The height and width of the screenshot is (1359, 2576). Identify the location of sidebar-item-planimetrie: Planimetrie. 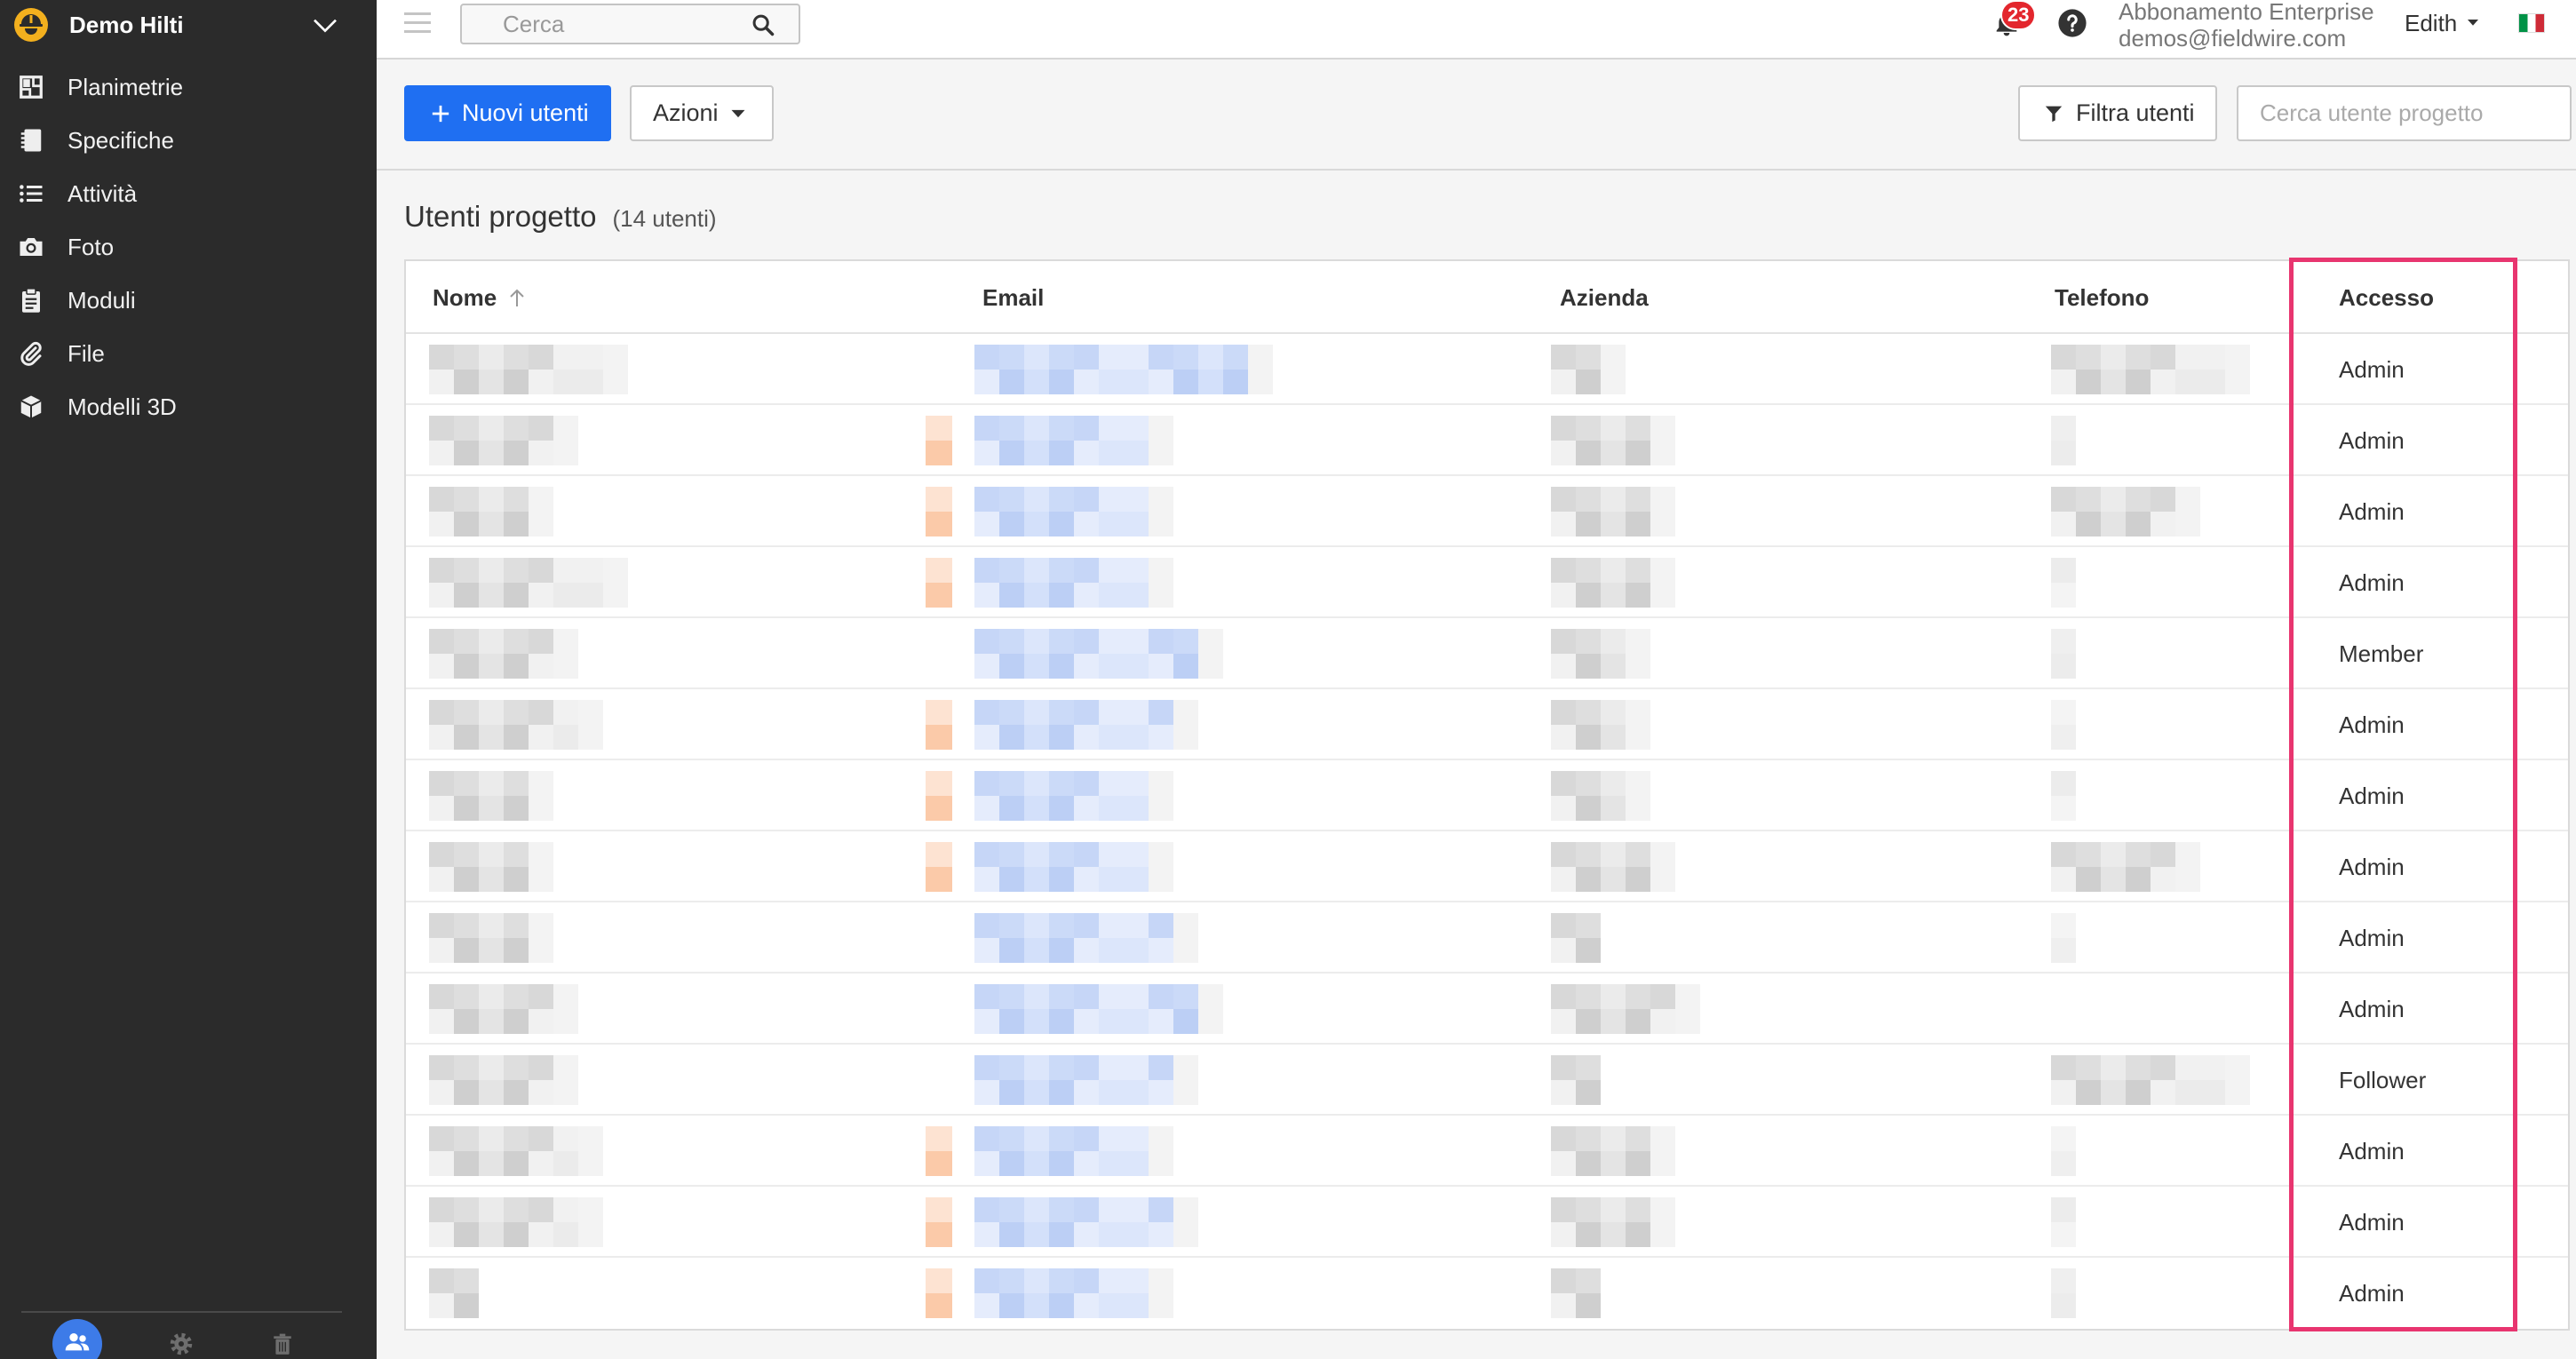
(188, 87).